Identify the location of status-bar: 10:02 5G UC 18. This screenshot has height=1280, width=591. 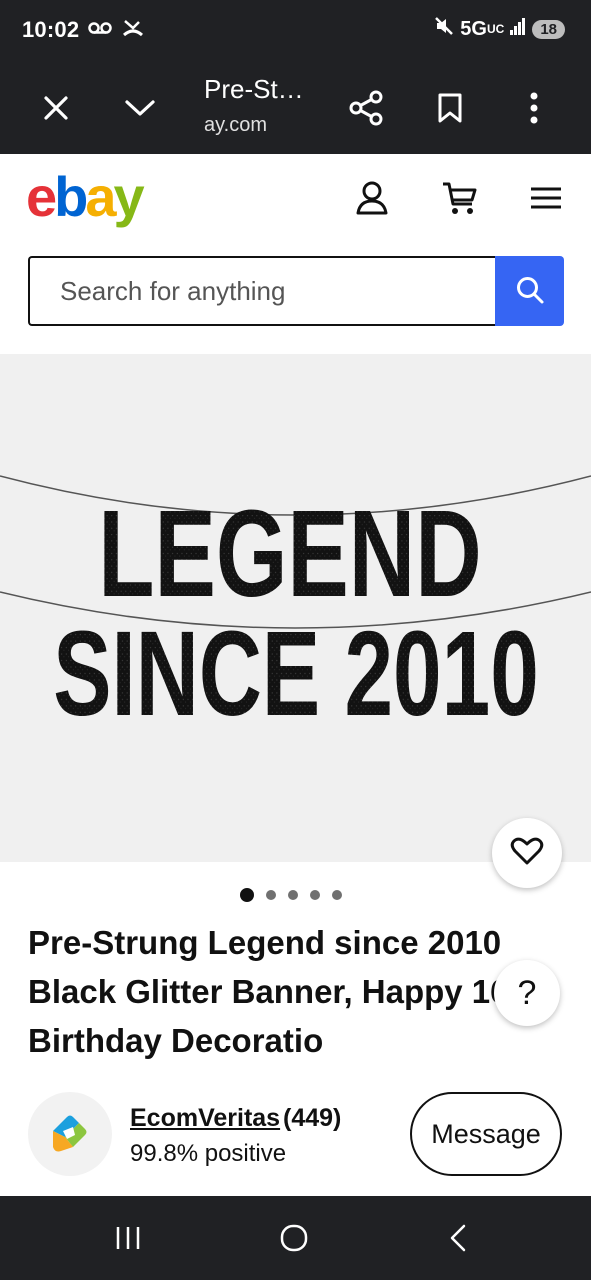
(295, 31).